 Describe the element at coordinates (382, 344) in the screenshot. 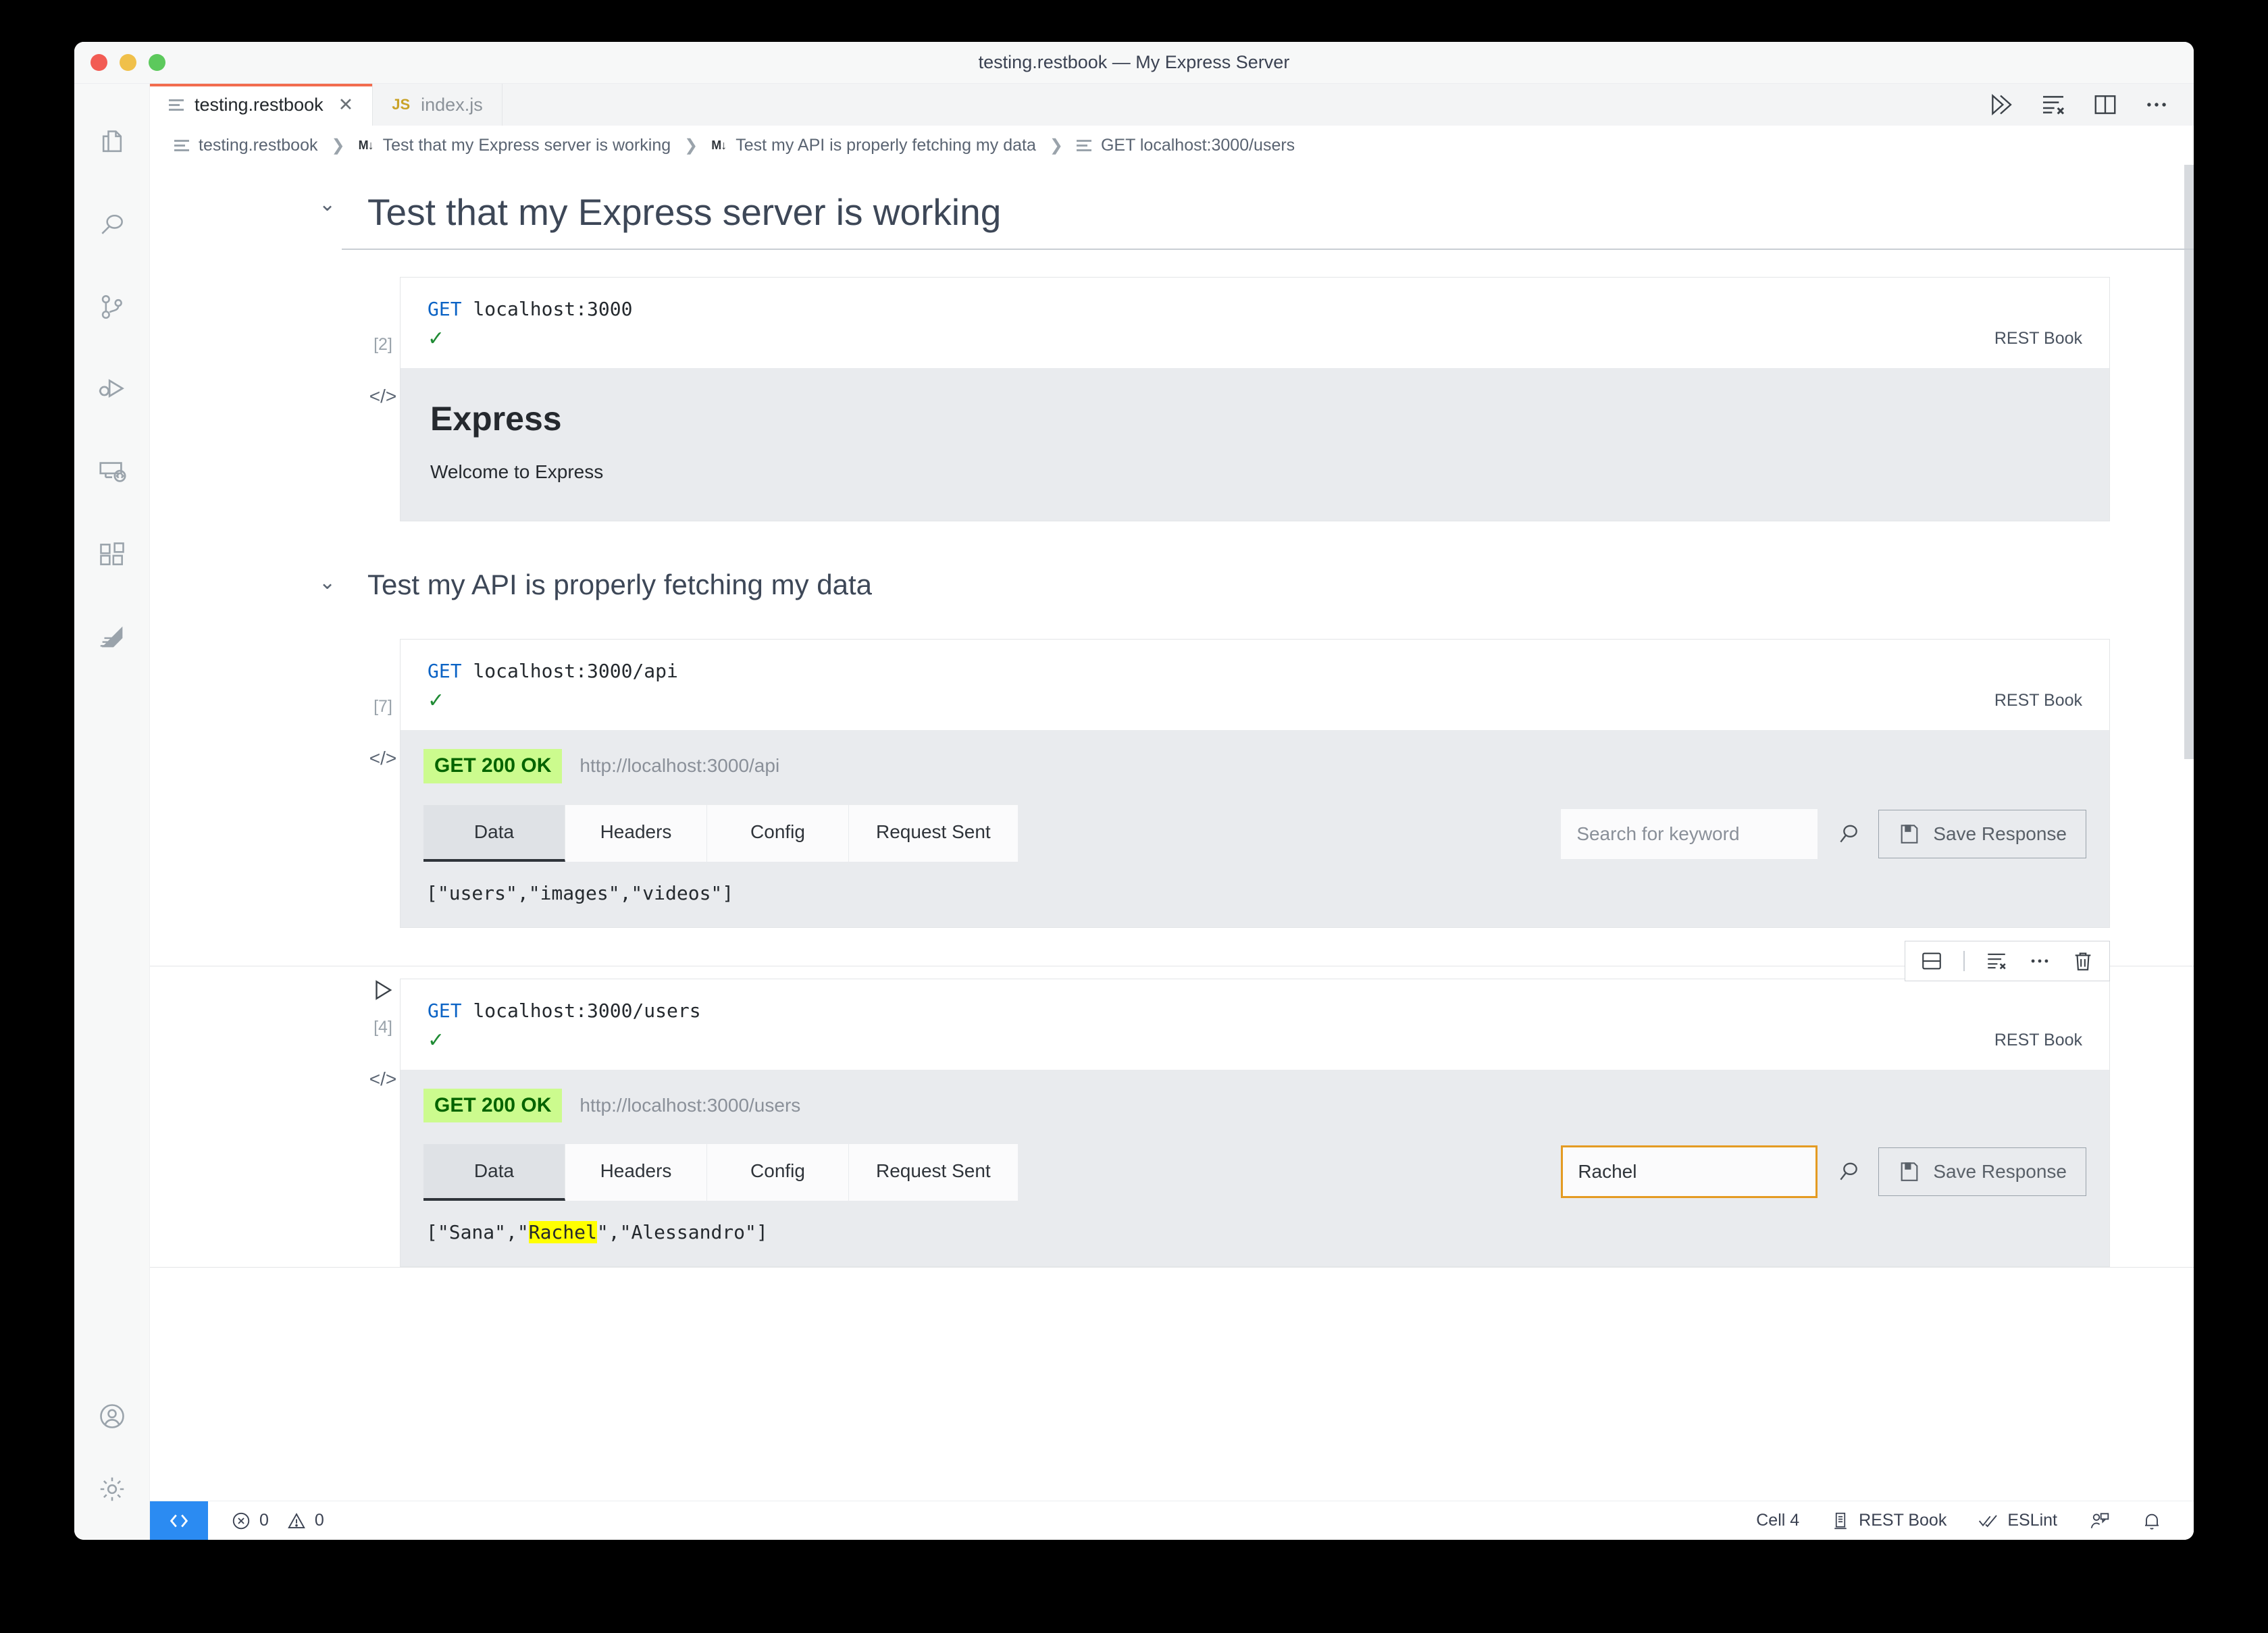

I see `execution-count: [2]` at that location.